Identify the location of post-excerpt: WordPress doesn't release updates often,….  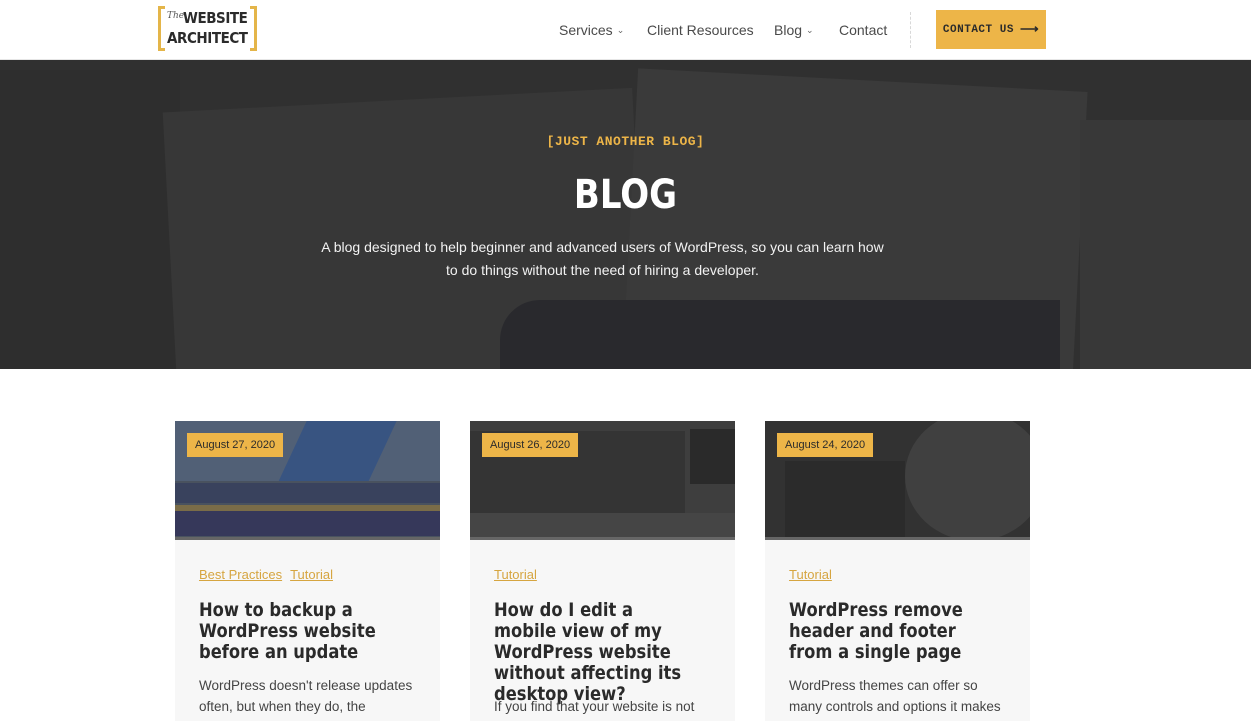
(306, 696).